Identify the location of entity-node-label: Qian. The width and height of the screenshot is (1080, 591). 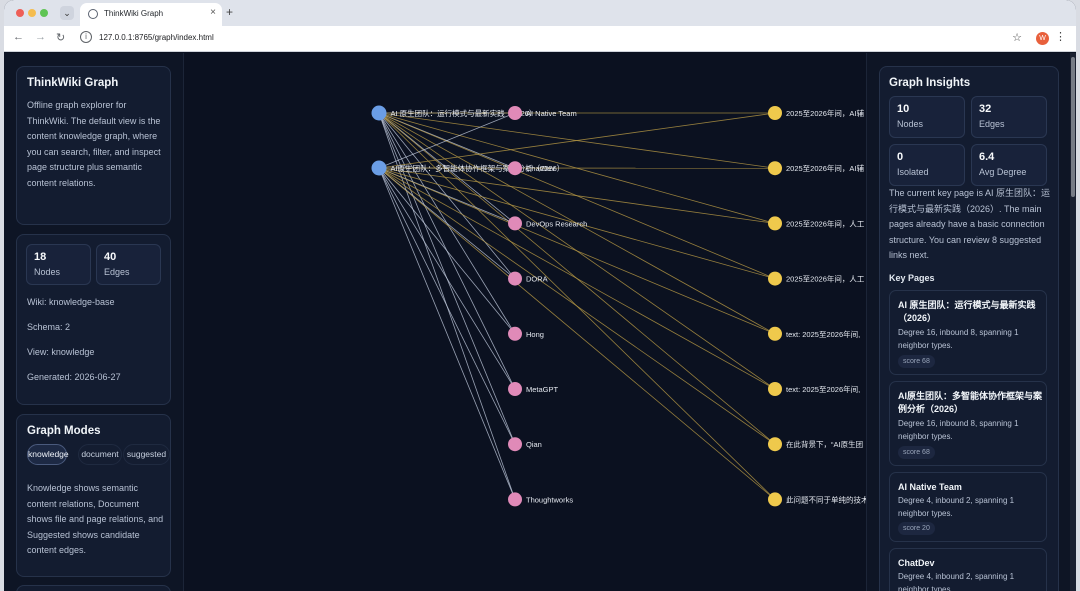
(534, 444).